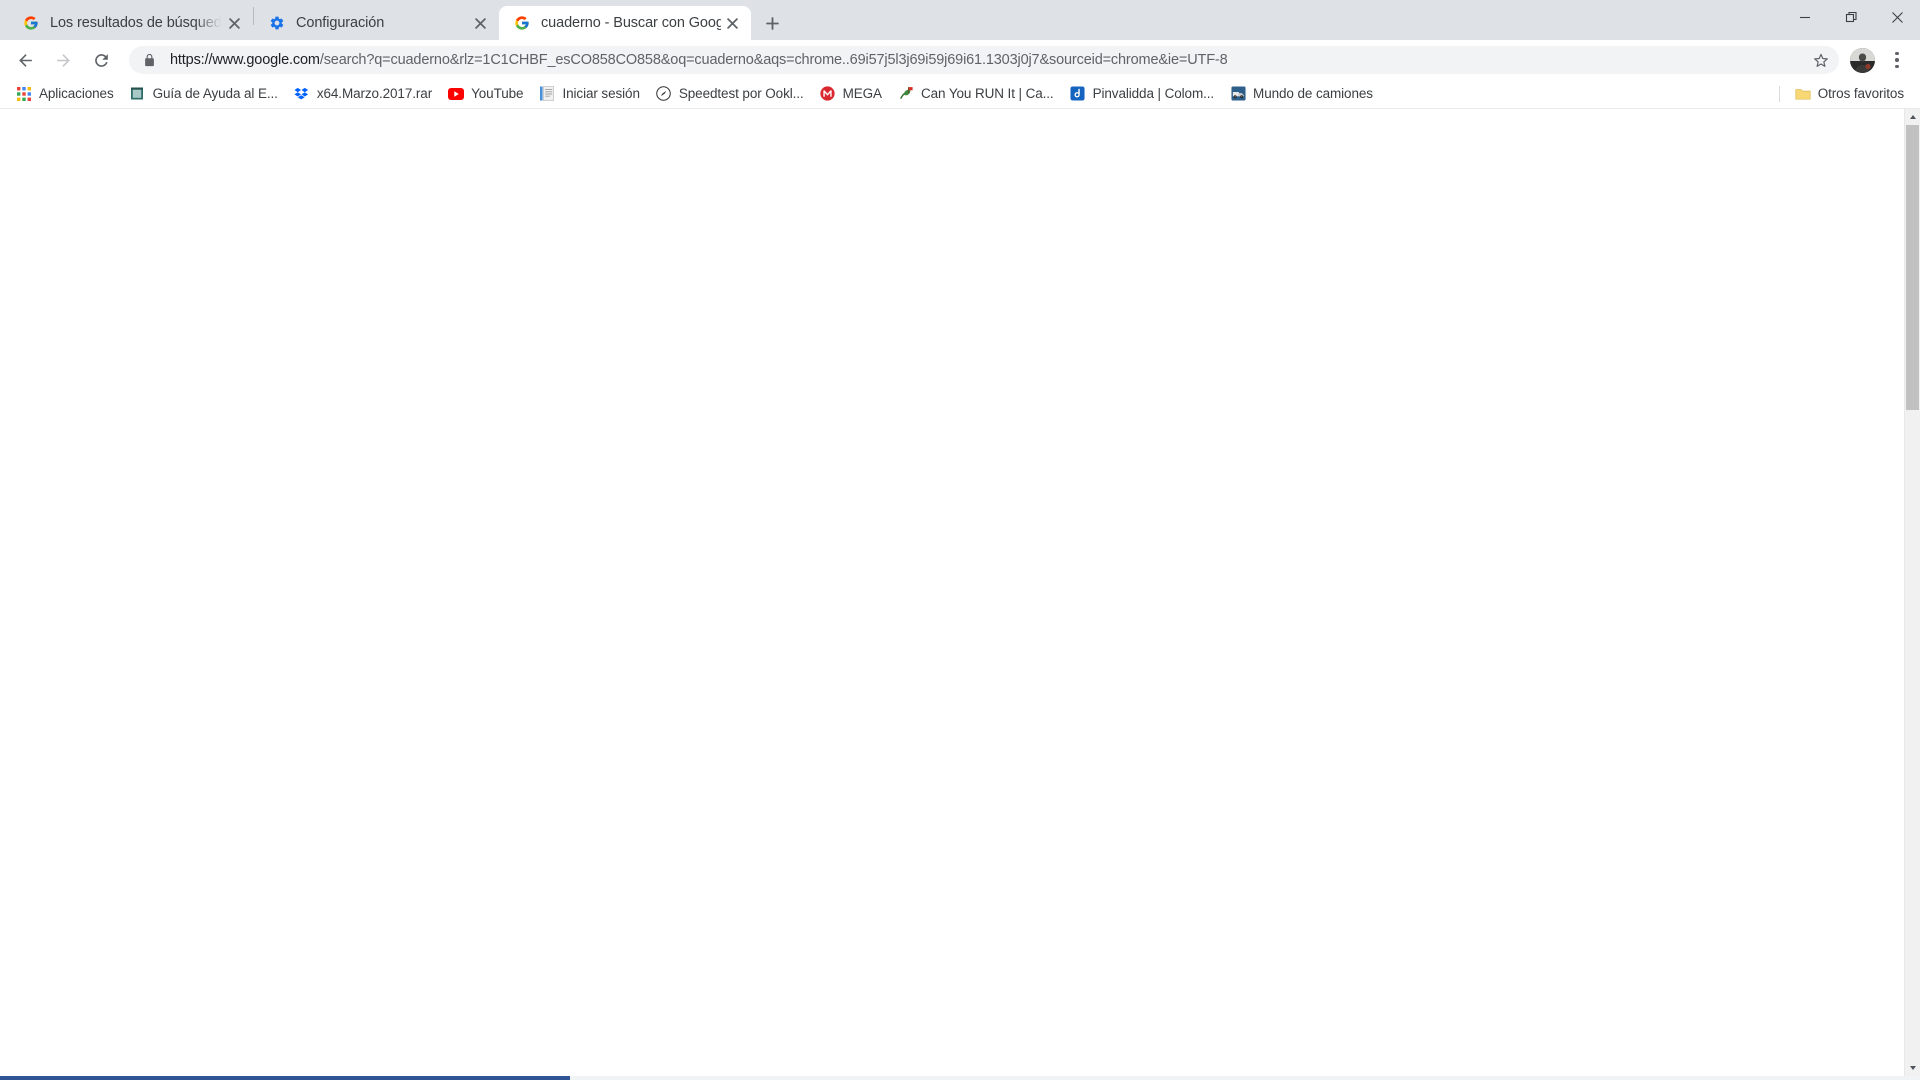  Describe the element at coordinates (340, 23) in the screenshot. I see `tab-title: Configuración` at that location.